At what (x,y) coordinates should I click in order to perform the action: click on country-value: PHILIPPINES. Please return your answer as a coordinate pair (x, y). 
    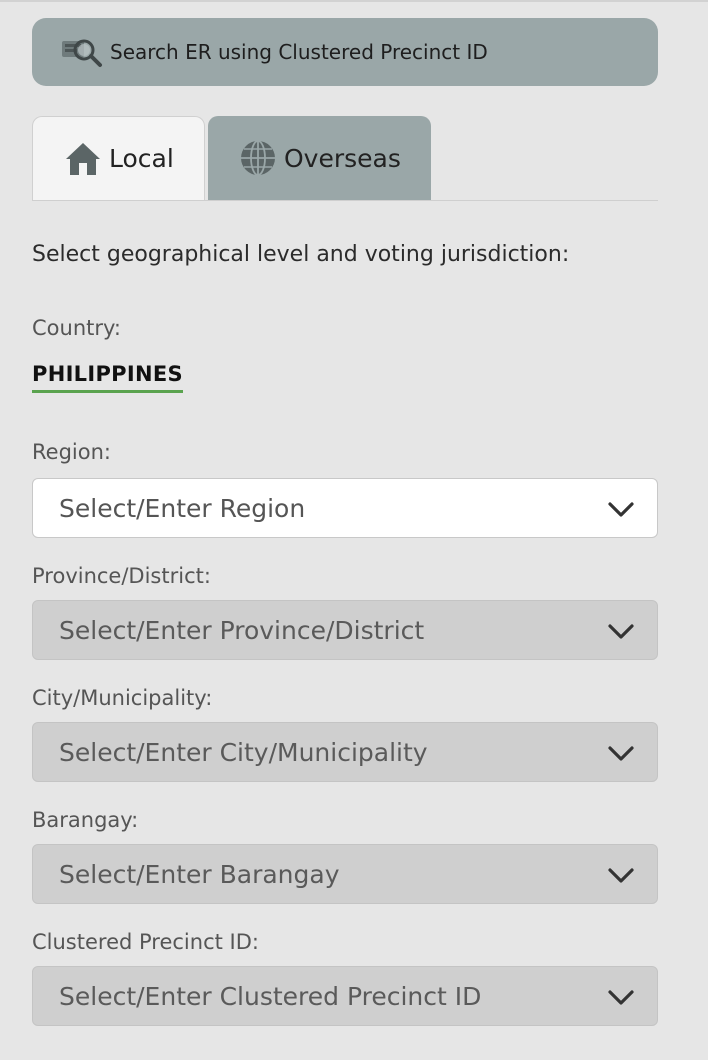
    Looking at the image, I should click on (107, 377).